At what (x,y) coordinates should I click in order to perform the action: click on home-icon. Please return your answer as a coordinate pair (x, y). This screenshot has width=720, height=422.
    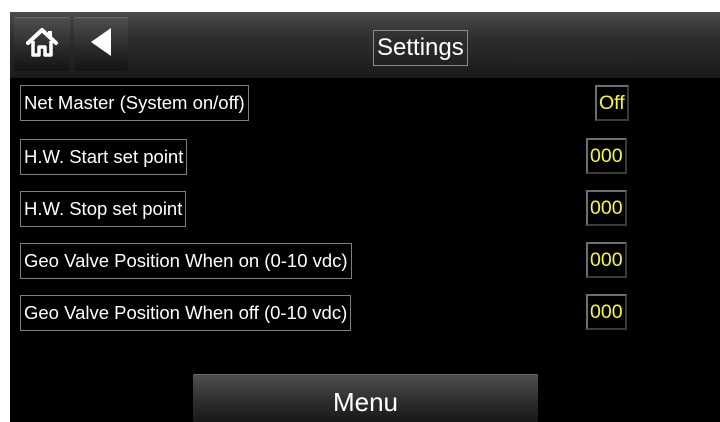
    Looking at the image, I should click on (42, 44).